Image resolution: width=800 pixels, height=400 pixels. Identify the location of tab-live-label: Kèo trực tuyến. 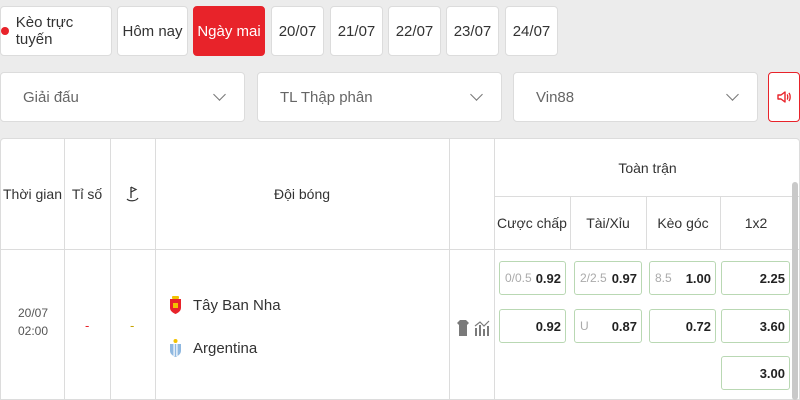
(44, 31).